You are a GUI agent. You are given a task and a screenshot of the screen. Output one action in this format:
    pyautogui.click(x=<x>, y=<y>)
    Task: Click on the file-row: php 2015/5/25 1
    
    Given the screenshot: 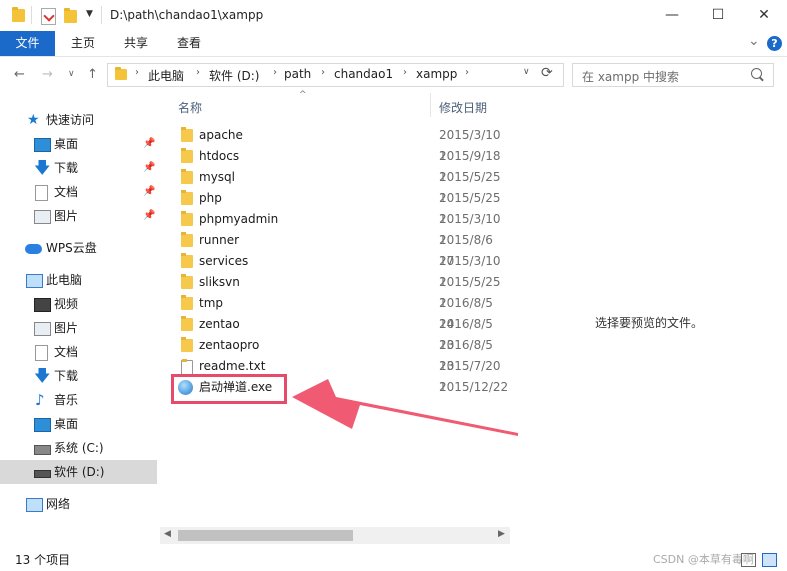 What is the action you would take?
    pyautogui.click(x=340, y=207)
    